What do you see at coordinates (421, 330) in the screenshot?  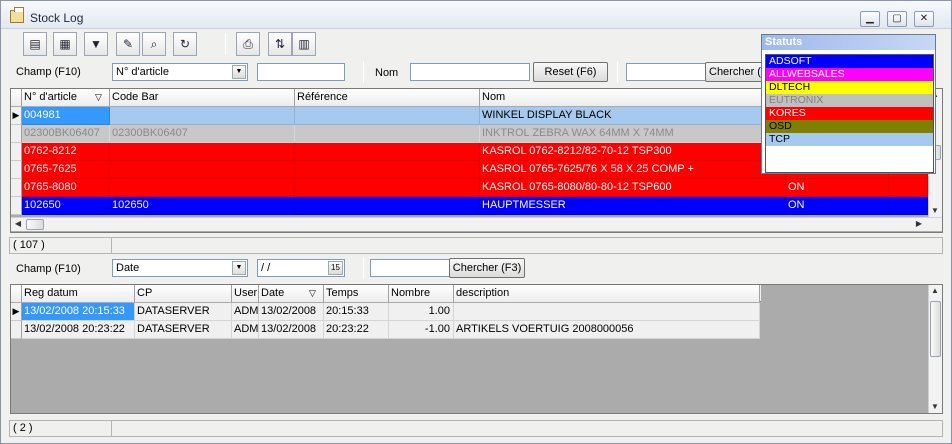 I see `table-cell: -1.00` at bounding box center [421, 330].